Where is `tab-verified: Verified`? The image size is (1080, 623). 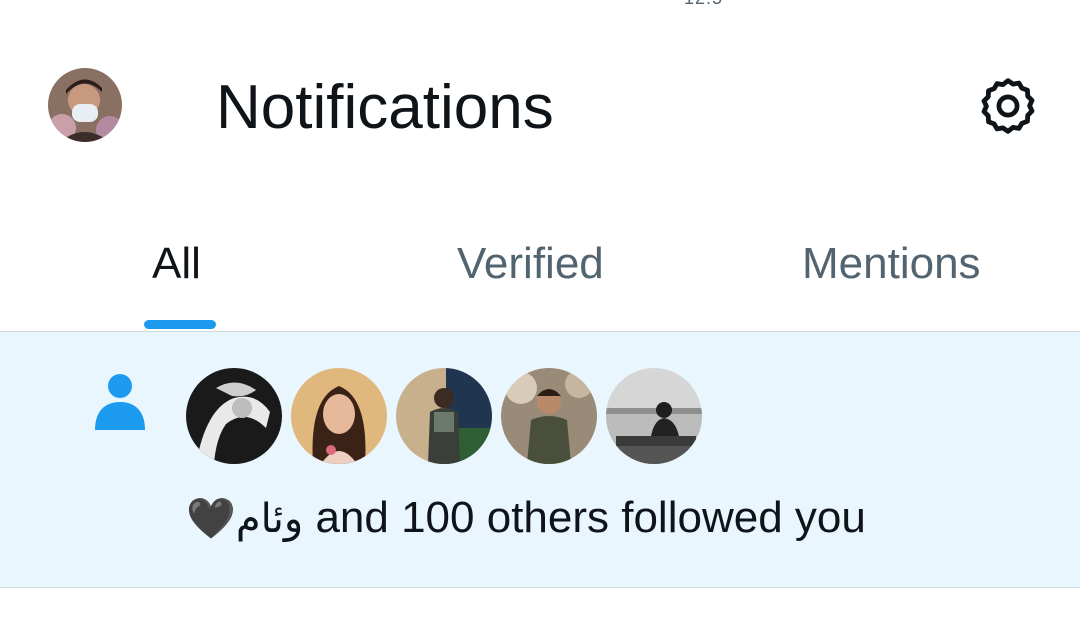
tab-verified: Verified is located at coordinates (530, 264).